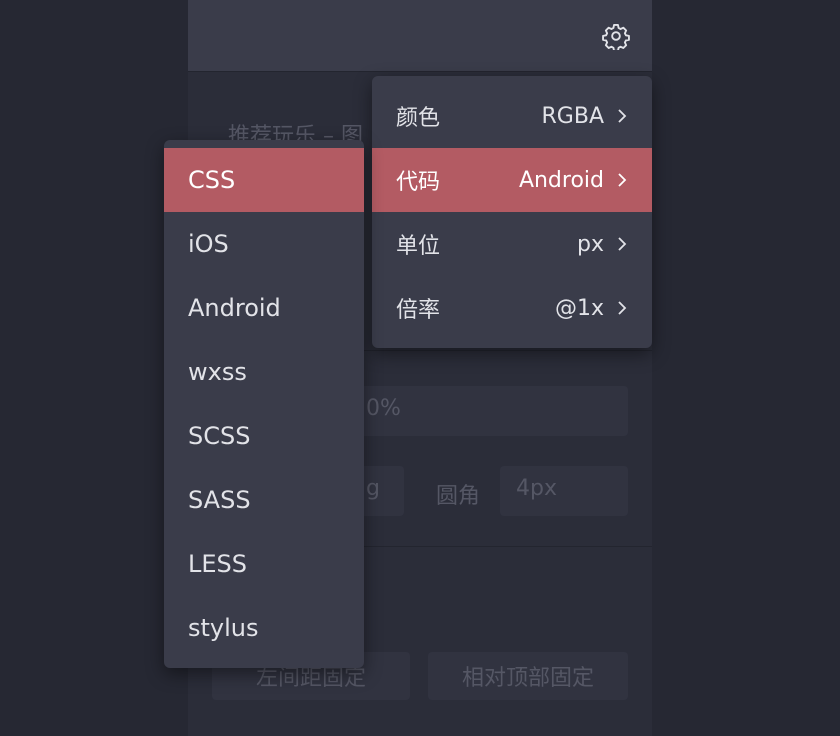 The image size is (840, 736). I want to click on settings-item-value: @1x, so click(579, 308).